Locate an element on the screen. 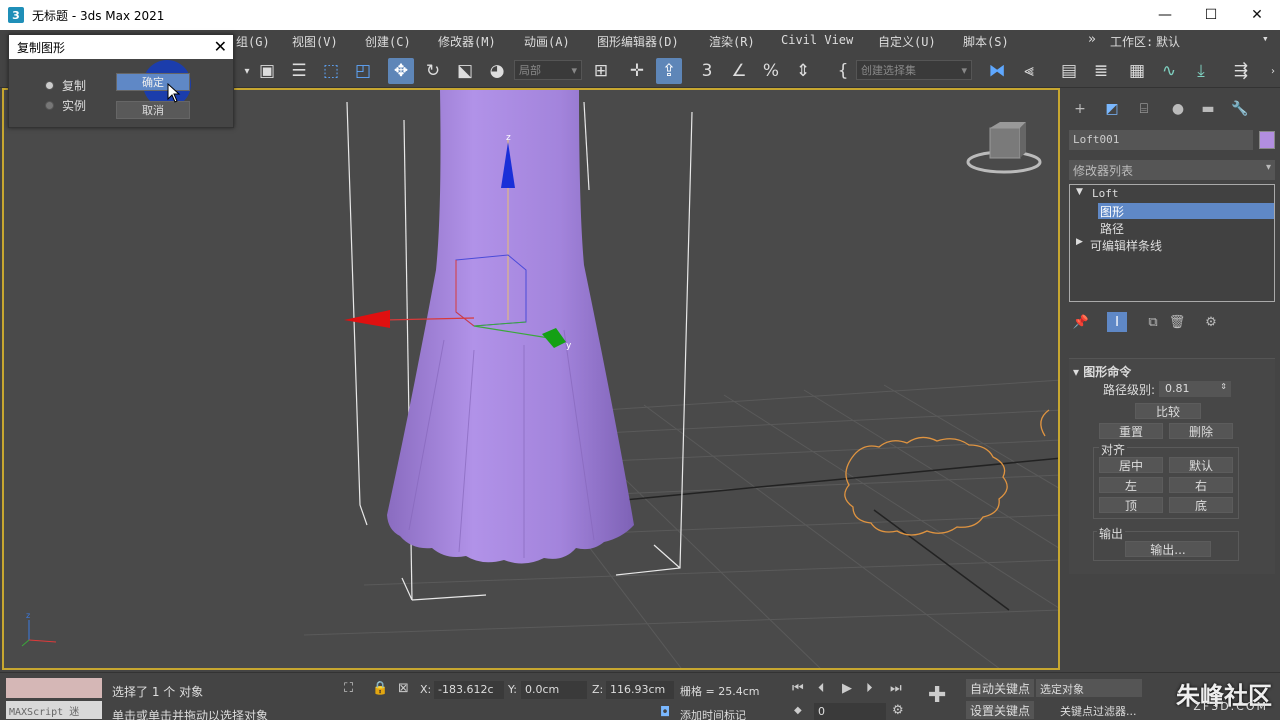 This screenshot has width=1280, height=720. radio-dot is located at coordinates (49, 105).